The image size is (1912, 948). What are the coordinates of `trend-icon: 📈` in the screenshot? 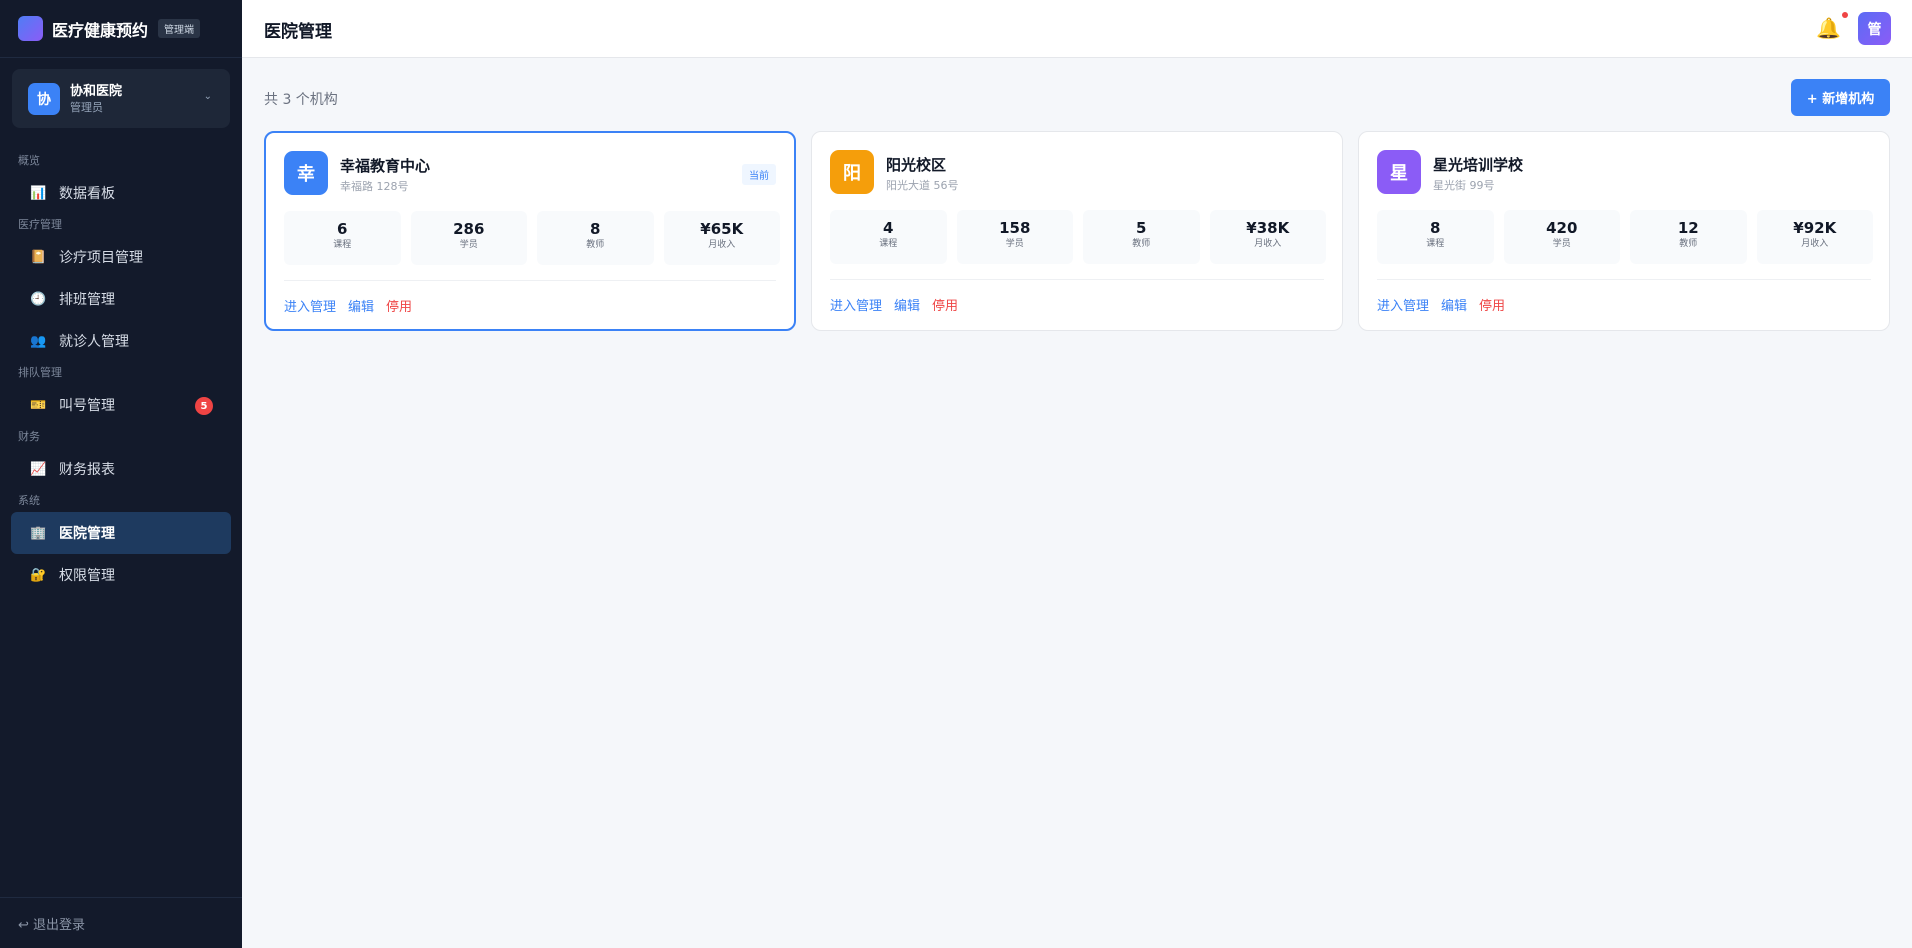 It's located at (38, 469).